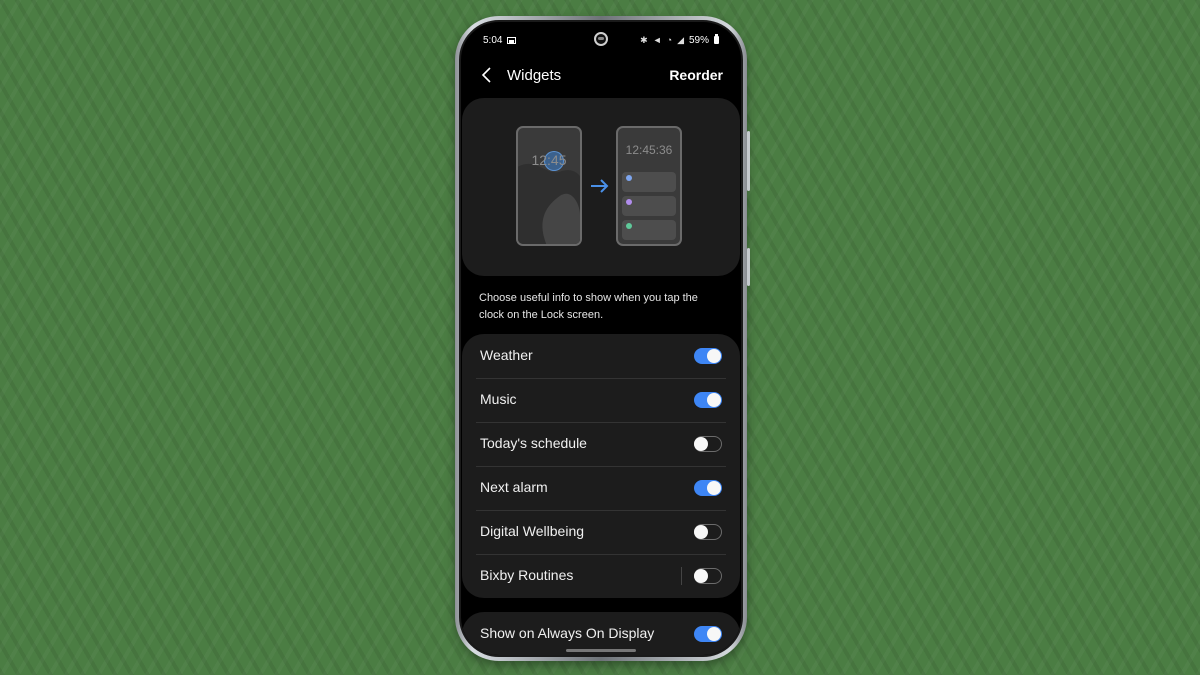  Describe the element at coordinates (532, 530) in the screenshot. I see `widget-label: Digital Wellbeing` at that location.